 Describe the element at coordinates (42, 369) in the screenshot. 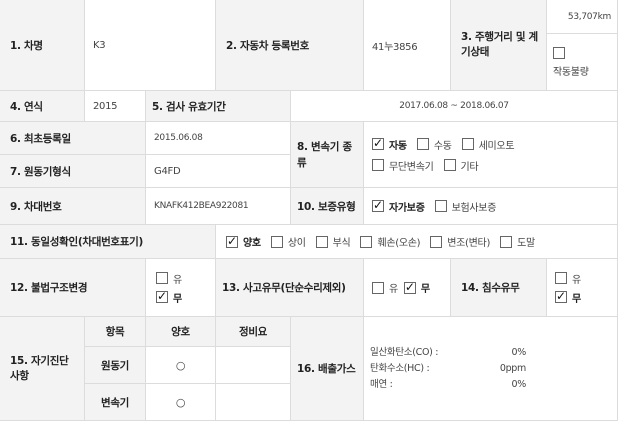

I see `self-diagnosis-label: 15. 자기진단 사항` at that location.